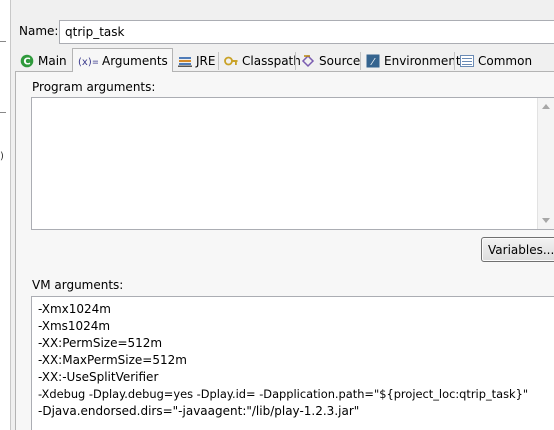 The width and height of the screenshot is (554, 430). I want to click on tab-jre: JRE, so click(195, 61).